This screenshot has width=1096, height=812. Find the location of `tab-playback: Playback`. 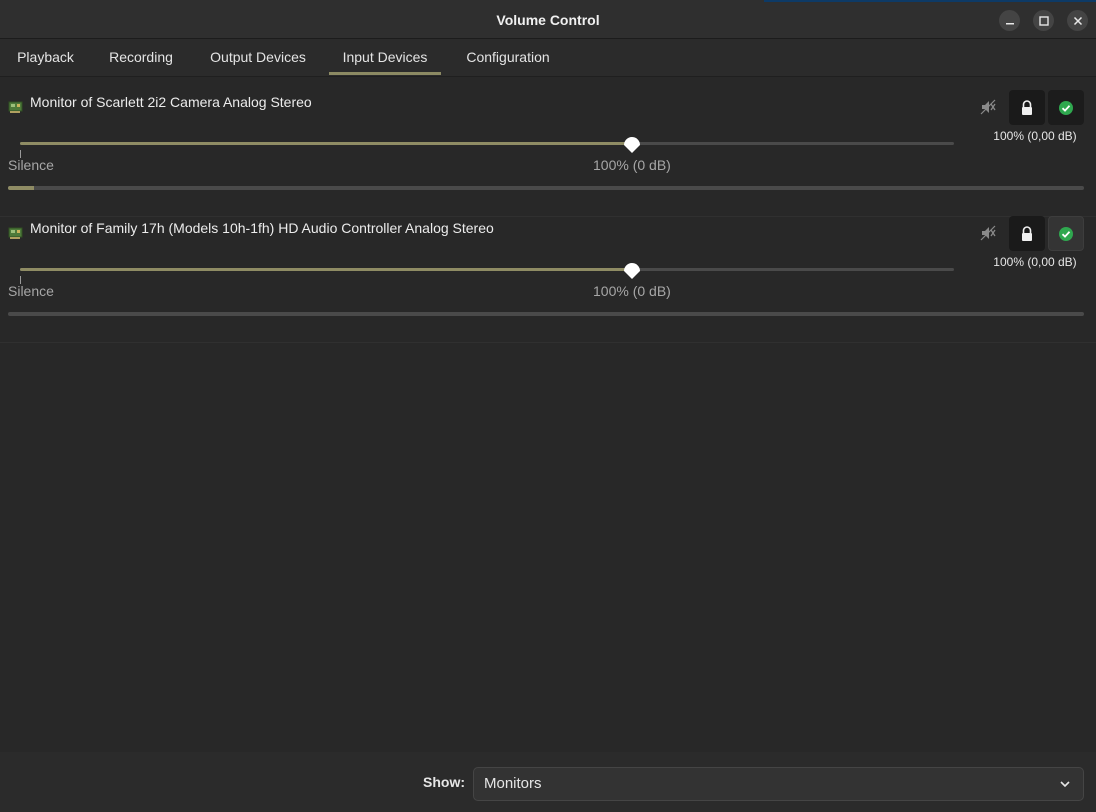

tab-playback: Playback is located at coordinates (45, 57).